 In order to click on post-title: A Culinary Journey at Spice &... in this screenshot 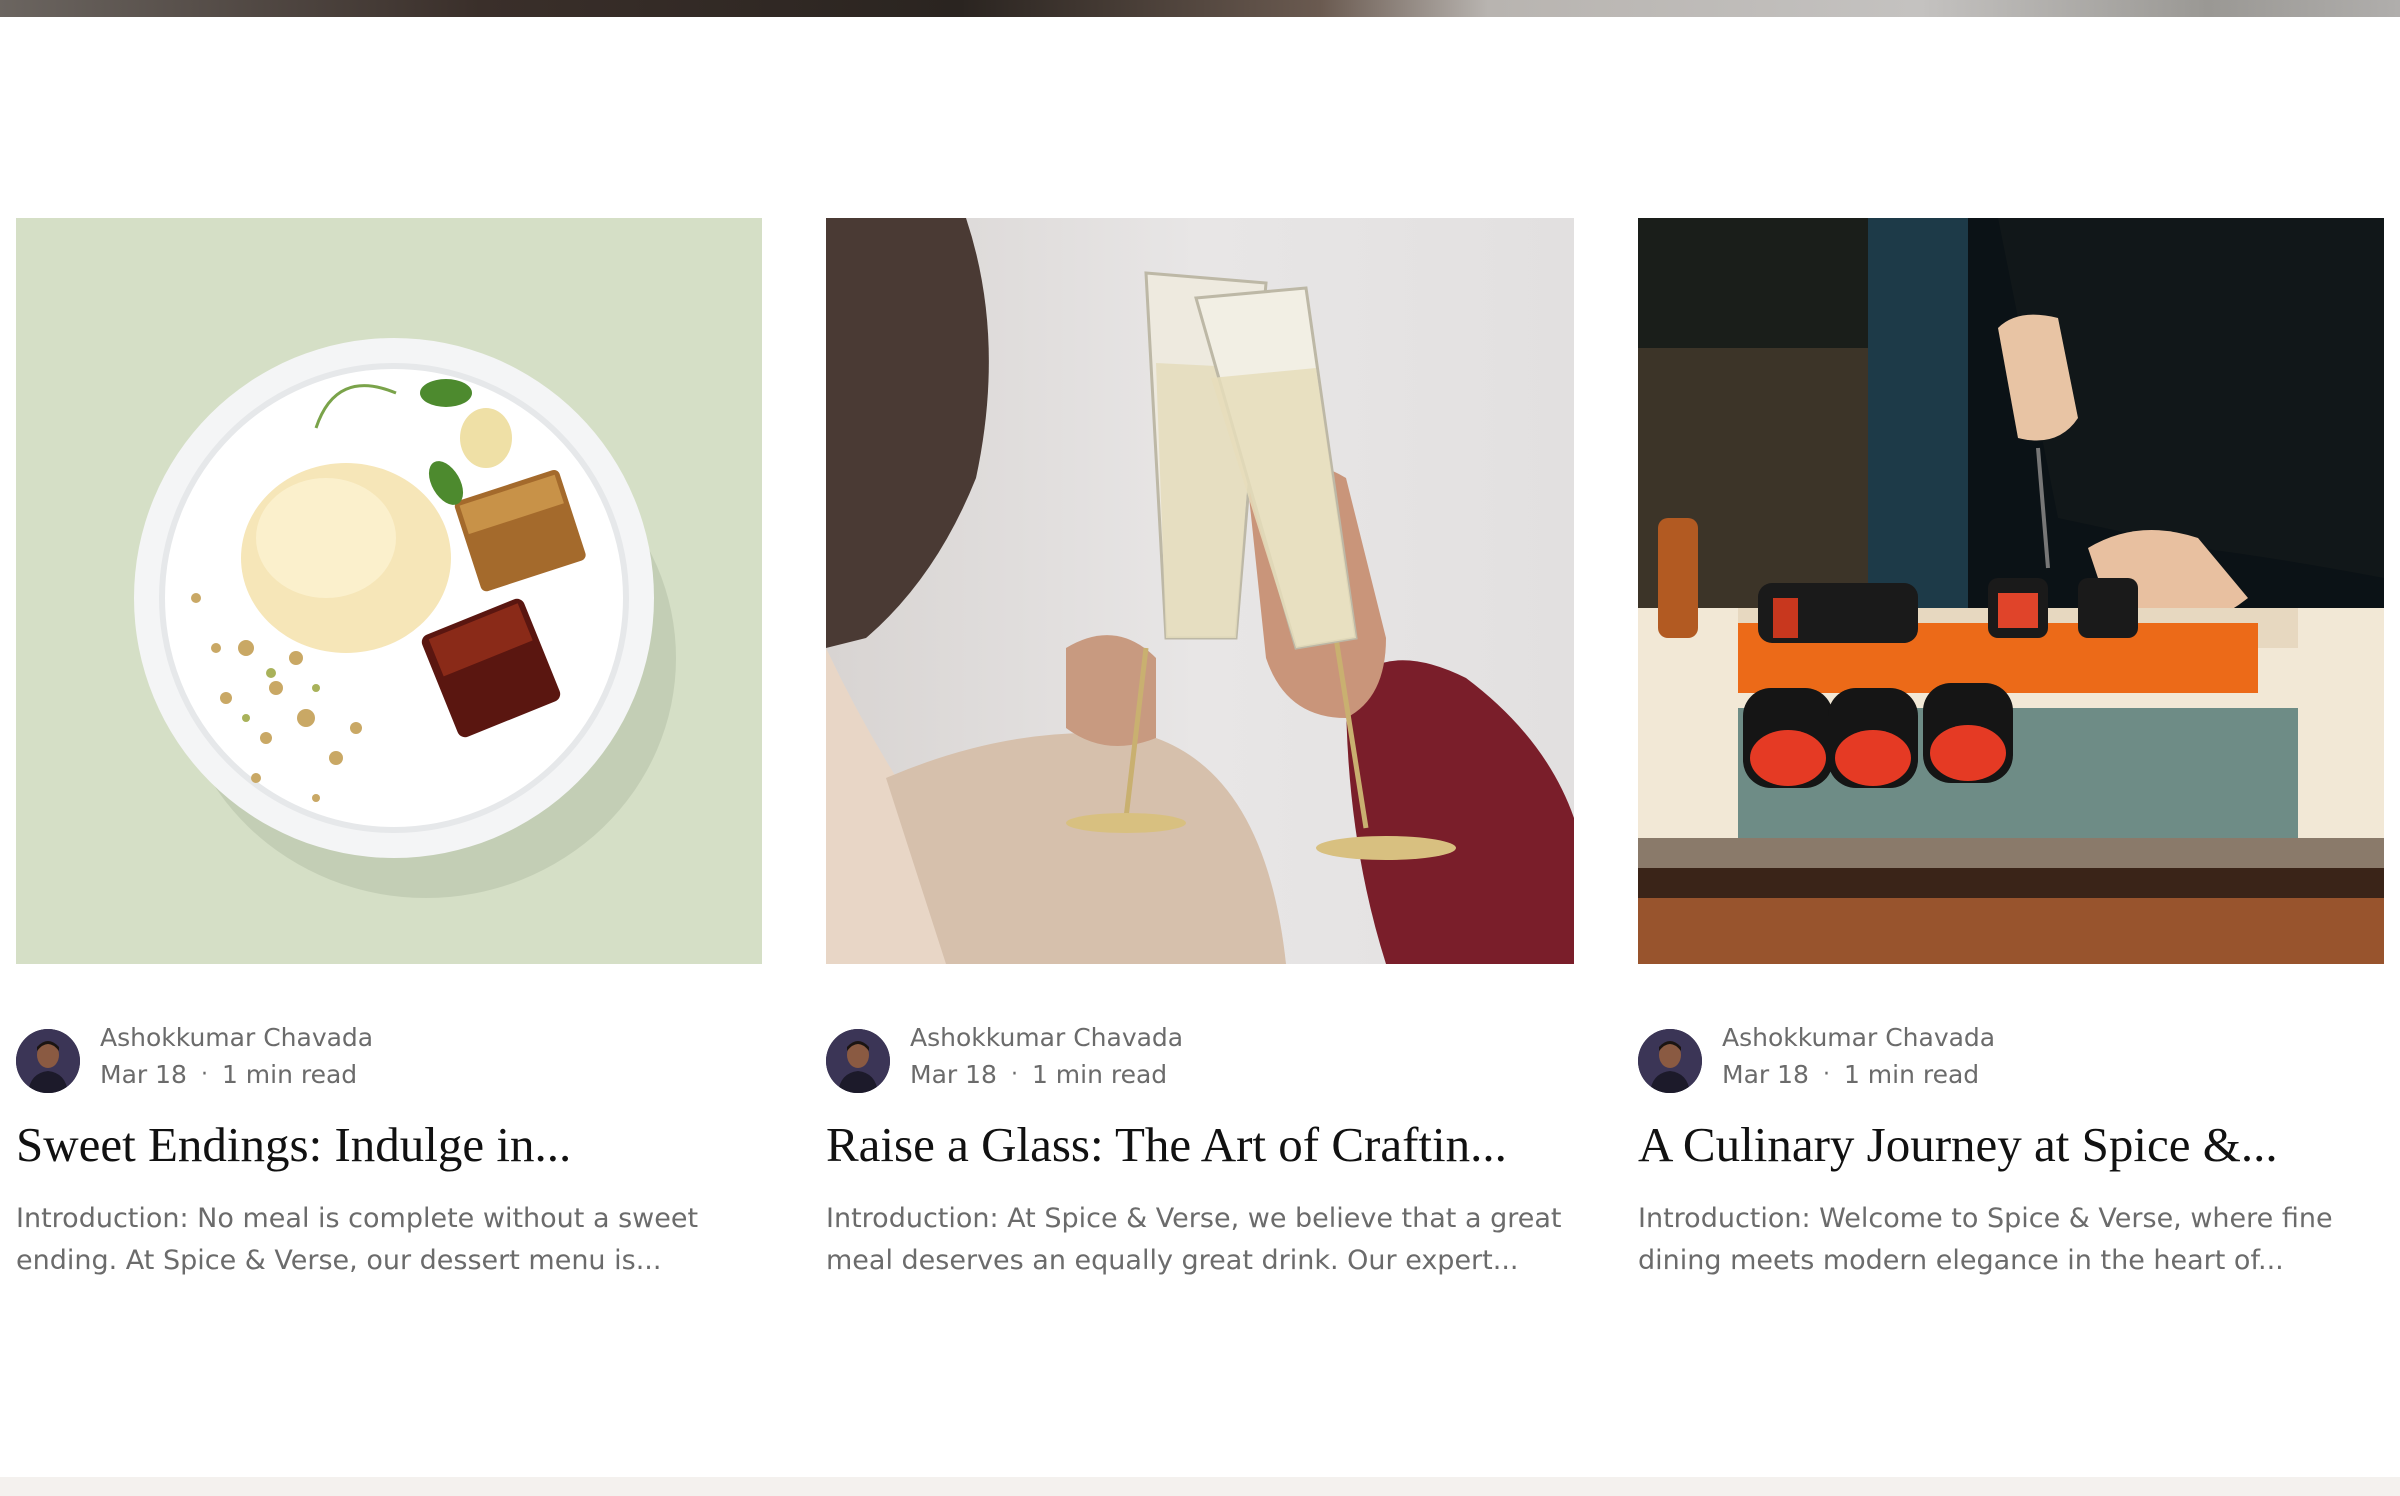, I will do `click(2011, 1145)`.